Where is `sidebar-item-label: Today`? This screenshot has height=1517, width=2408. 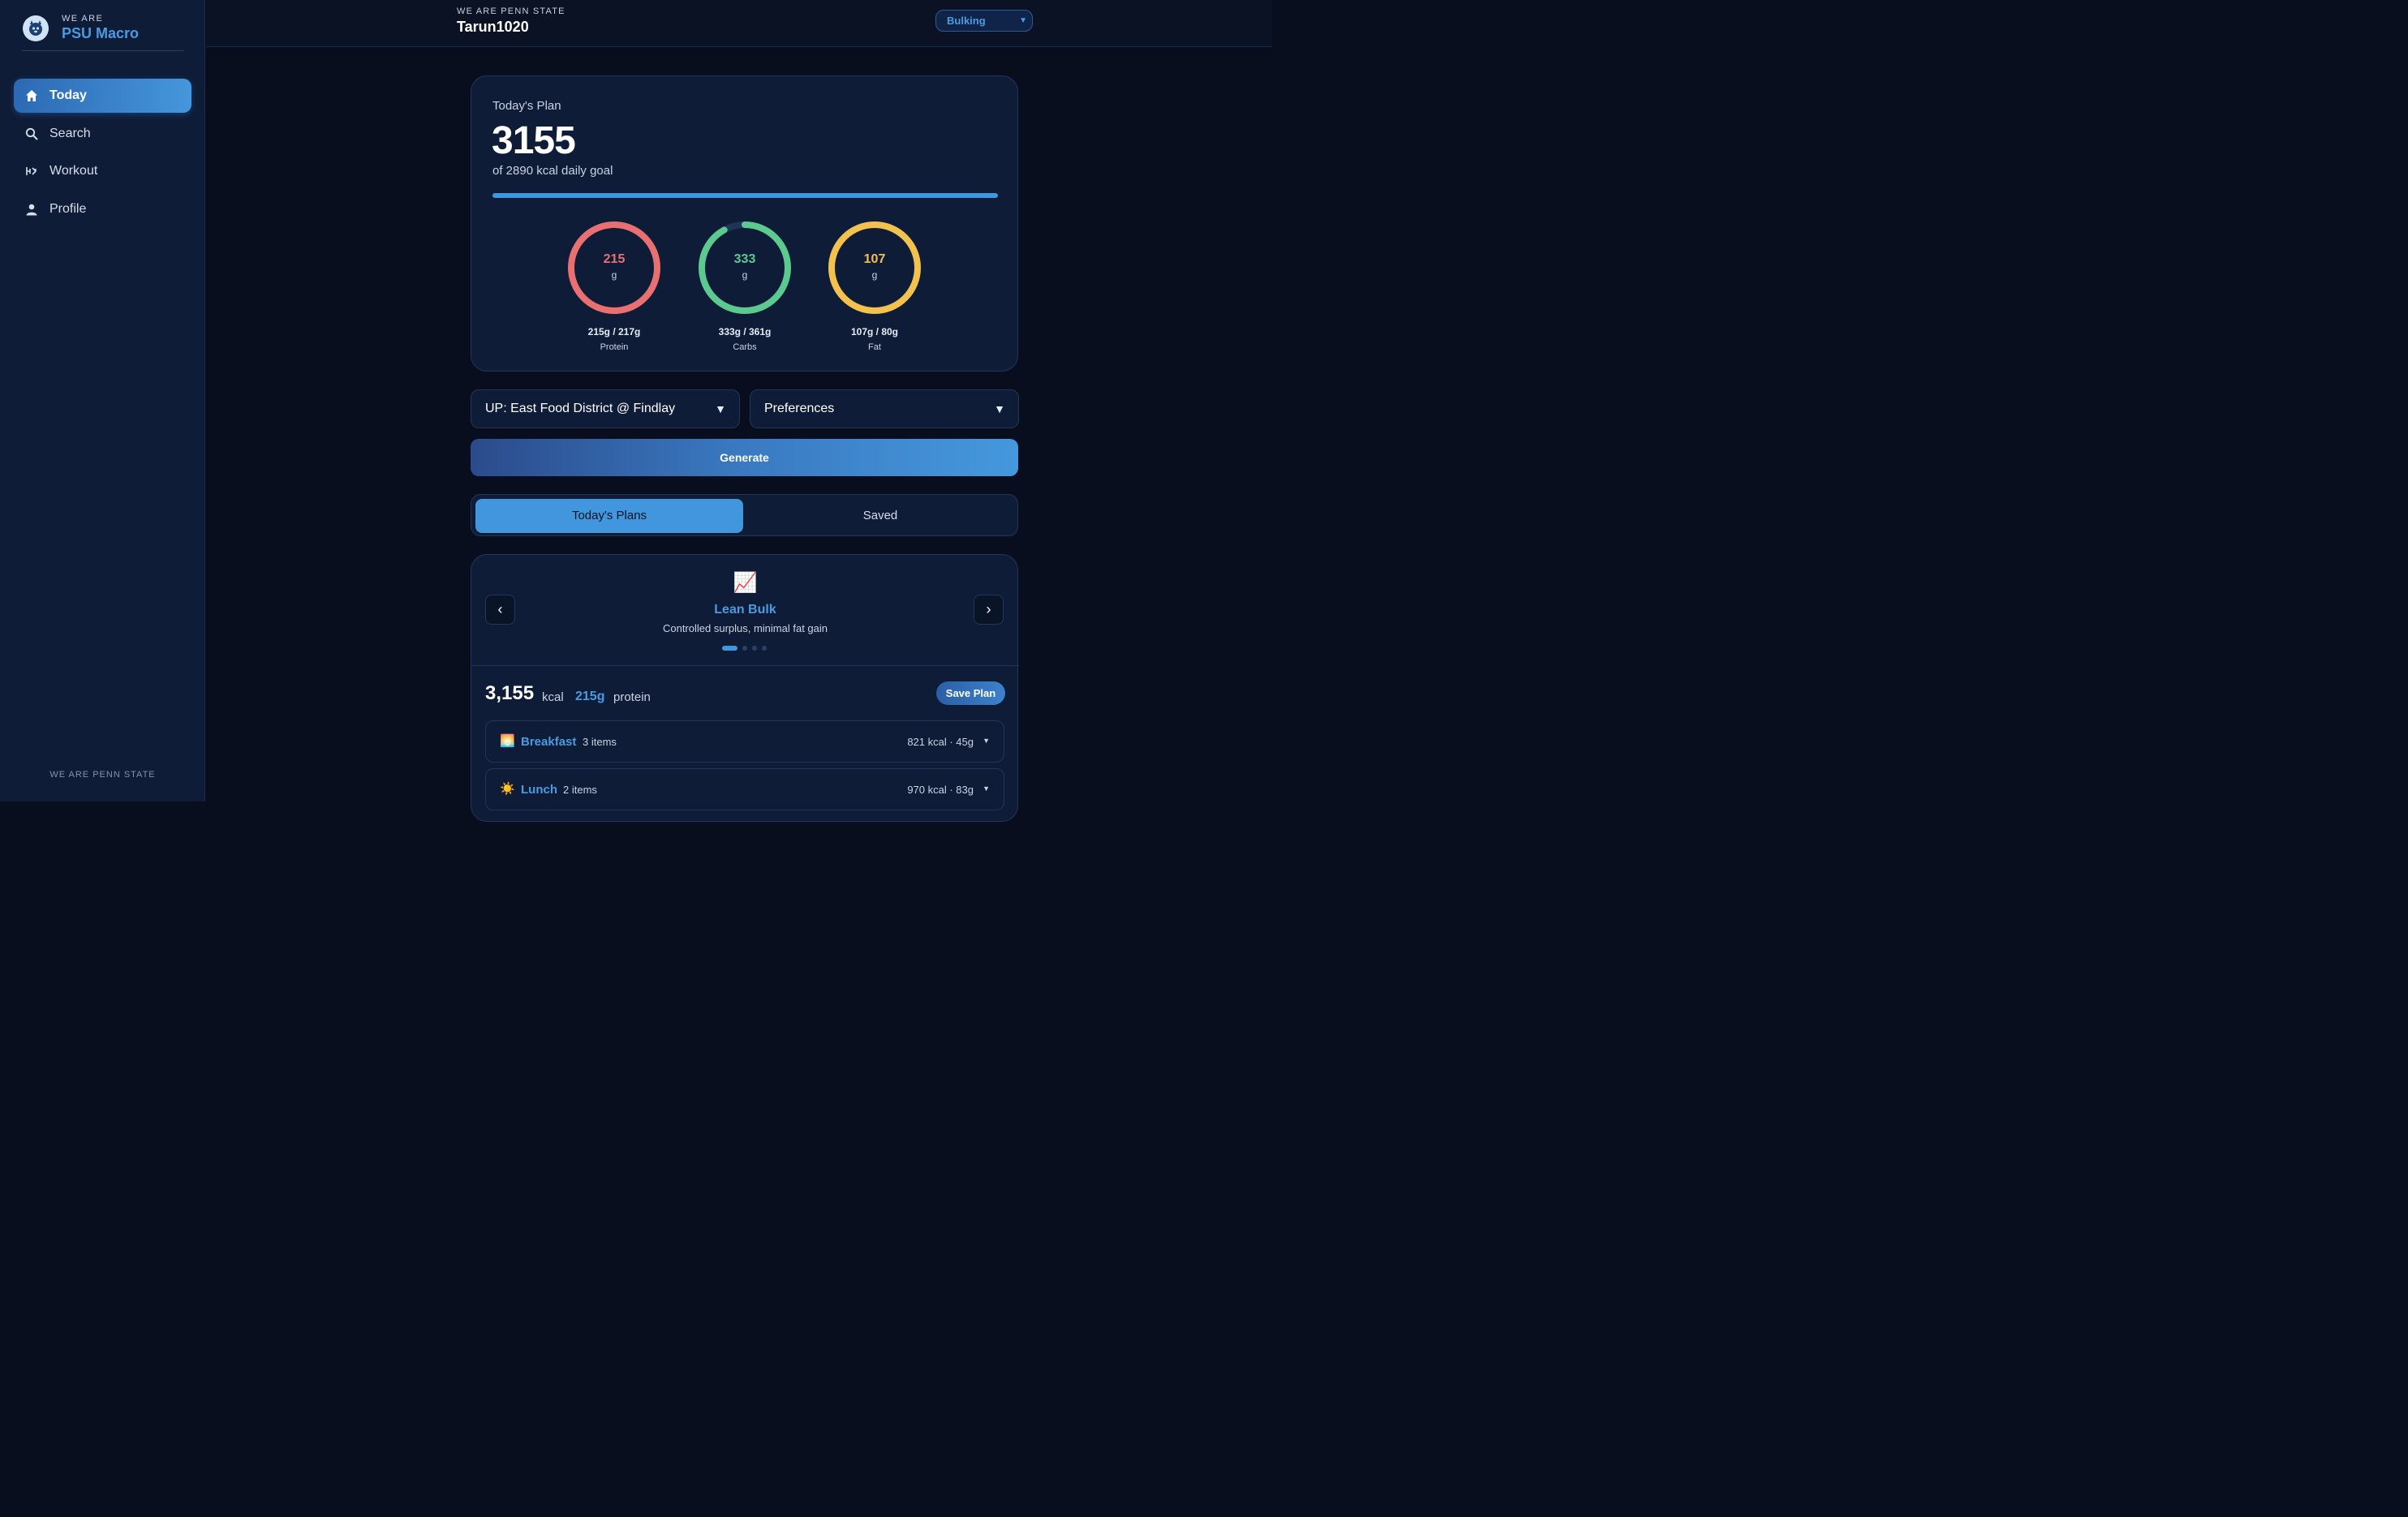 sidebar-item-label: Today is located at coordinates (68, 95).